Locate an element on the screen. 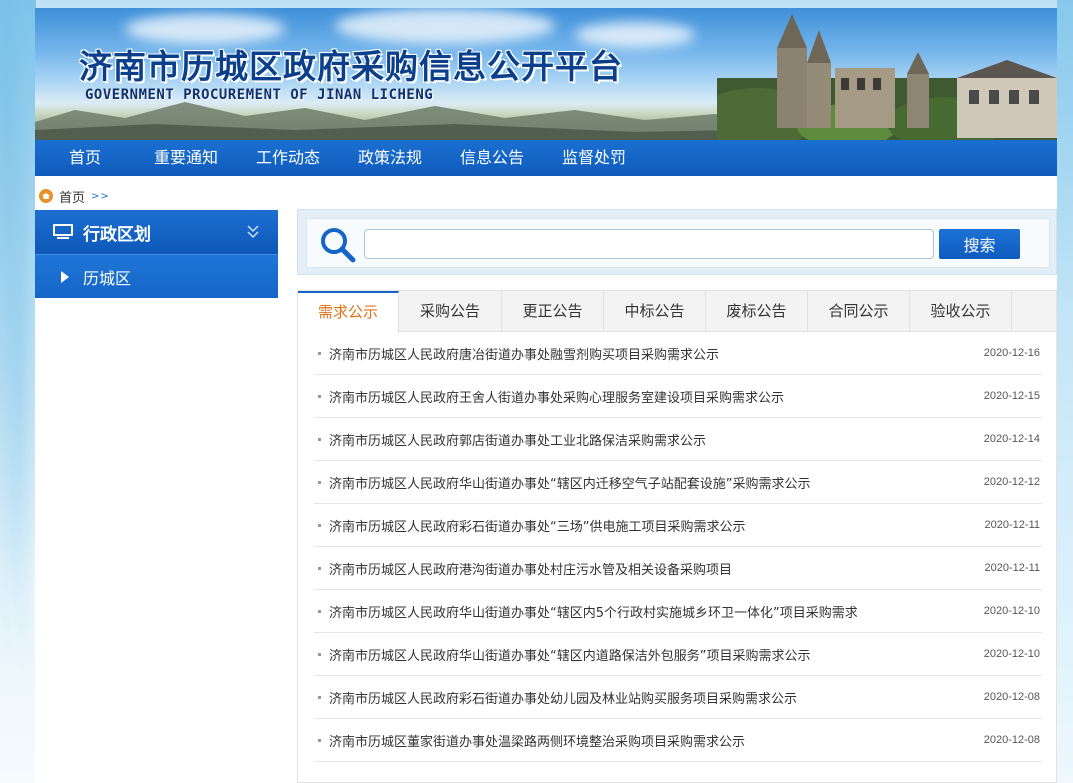 The height and width of the screenshot is (783, 1073). home-icon is located at coordinates (46, 196).